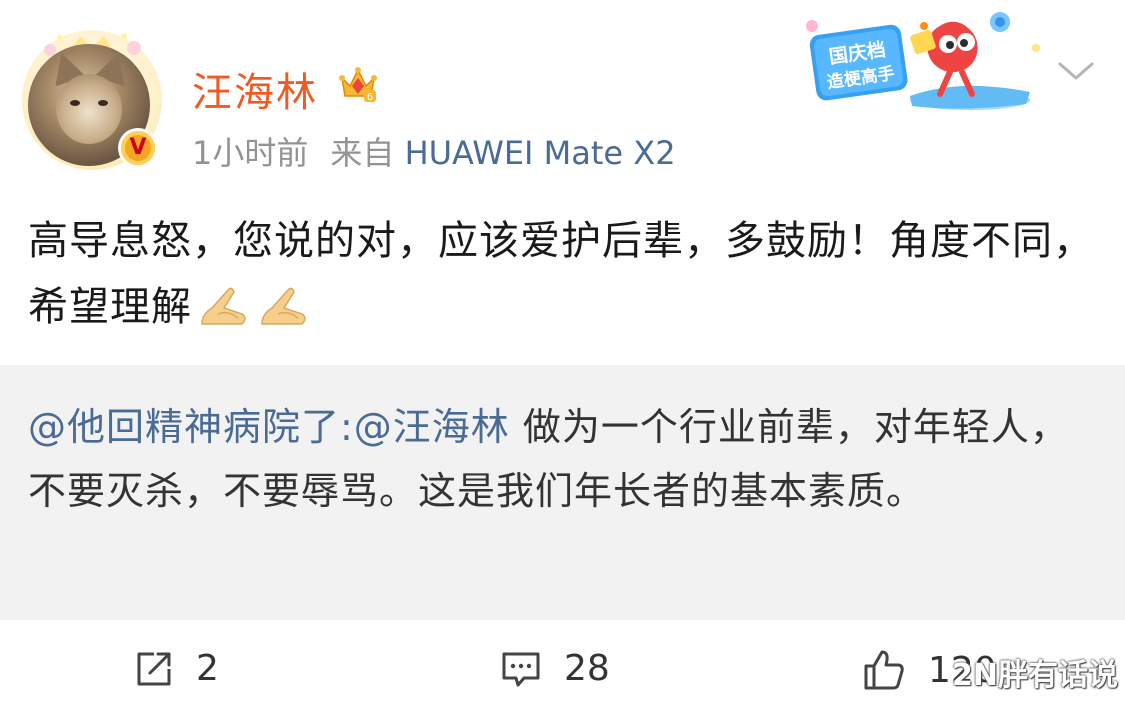 This screenshot has height=708, width=1125. Describe the element at coordinates (1035, 675) in the screenshot. I see `watermark: 2N胖有话说` at that location.